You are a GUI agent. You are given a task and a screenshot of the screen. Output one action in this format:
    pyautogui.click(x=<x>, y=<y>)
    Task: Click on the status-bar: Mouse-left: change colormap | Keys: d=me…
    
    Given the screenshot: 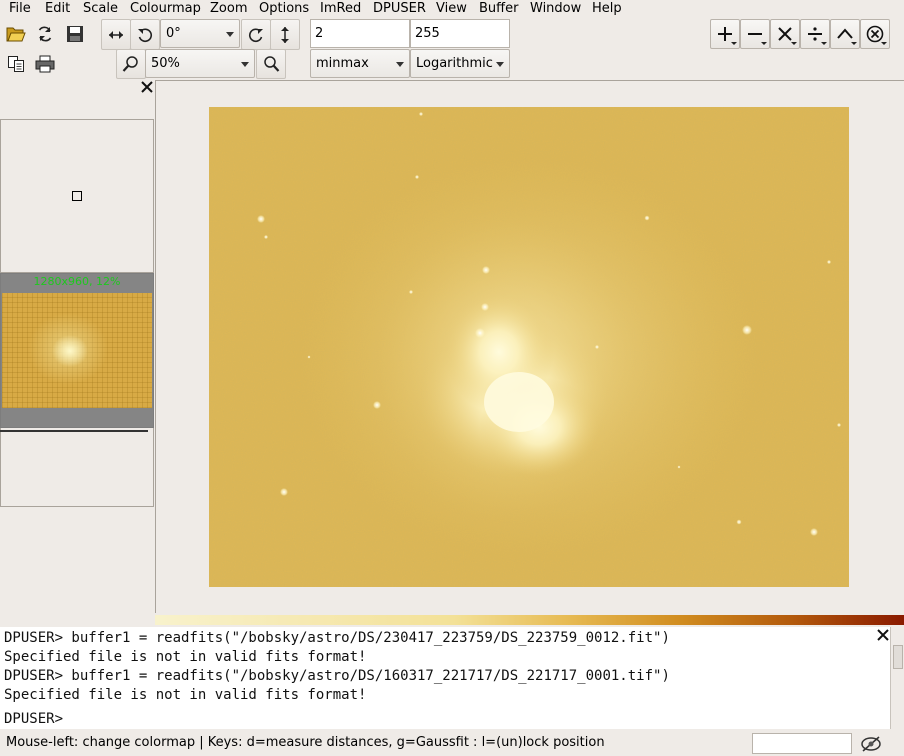 What is the action you would take?
    pyautogui.click(x=452, y=743)
    